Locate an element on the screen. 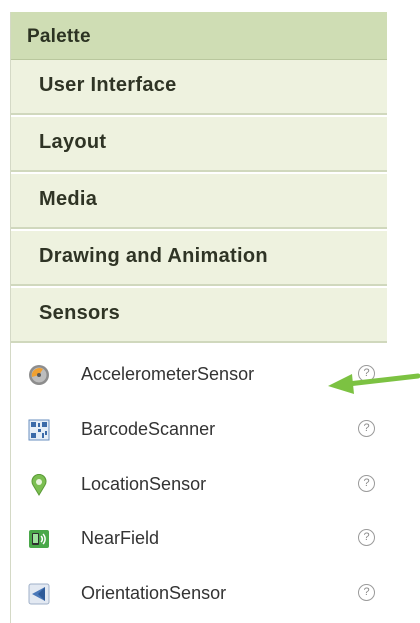 This screenshot has width=420, height=623. barcode-scanner-icon is located at coordinates (39, 430).